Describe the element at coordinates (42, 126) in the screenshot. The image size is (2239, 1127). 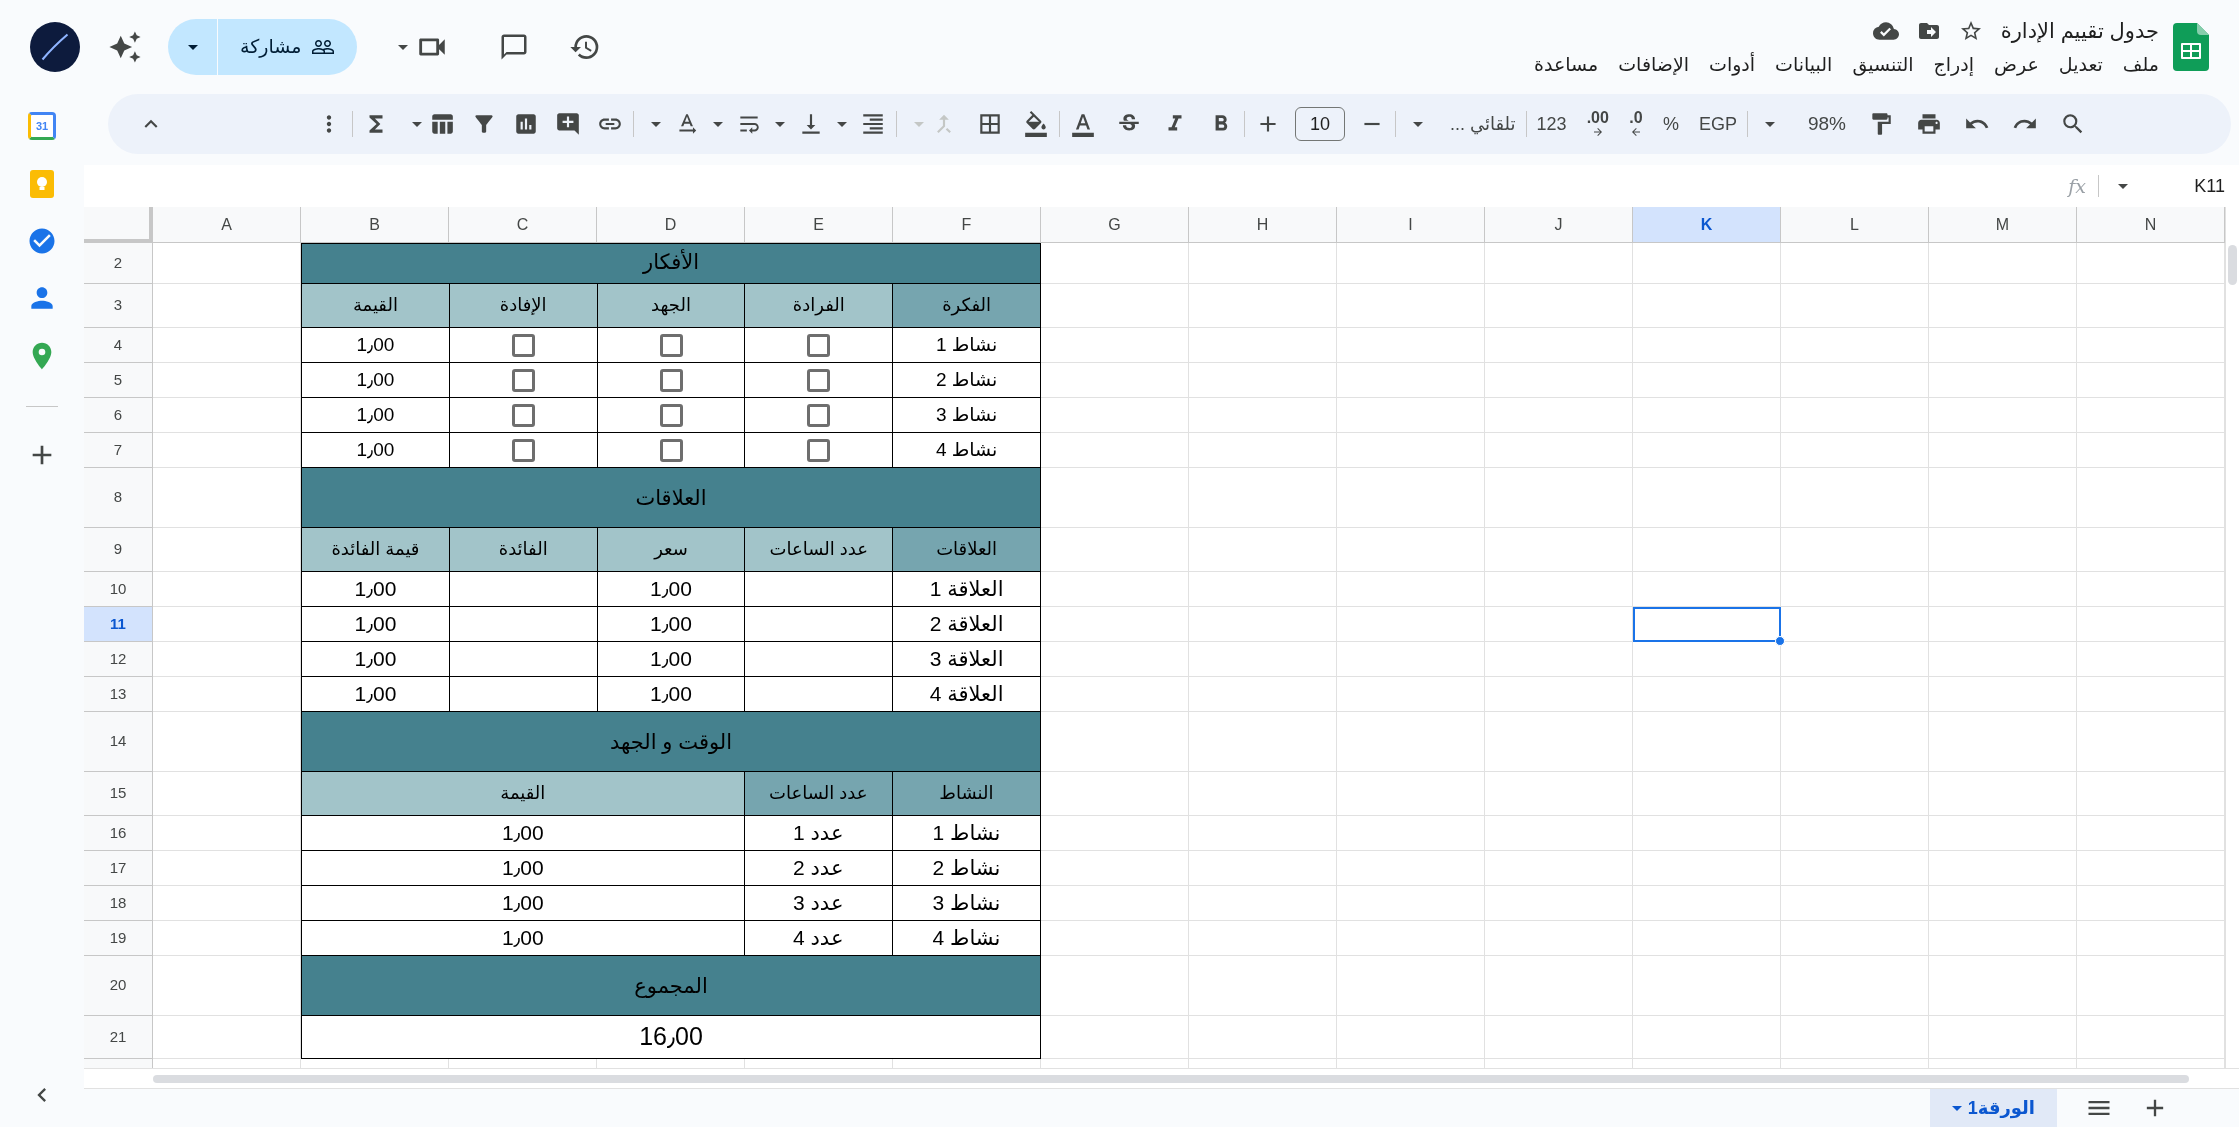
I see `calendar-icon: 31` at that location.